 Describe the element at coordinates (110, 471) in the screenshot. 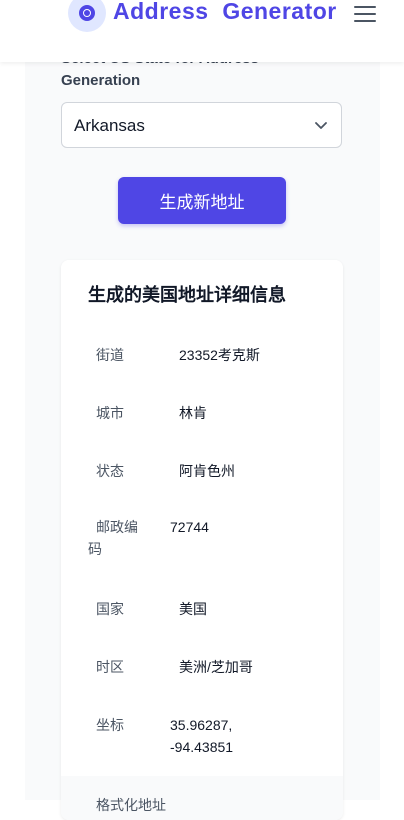

I see `detail-label: 状态` at that location.